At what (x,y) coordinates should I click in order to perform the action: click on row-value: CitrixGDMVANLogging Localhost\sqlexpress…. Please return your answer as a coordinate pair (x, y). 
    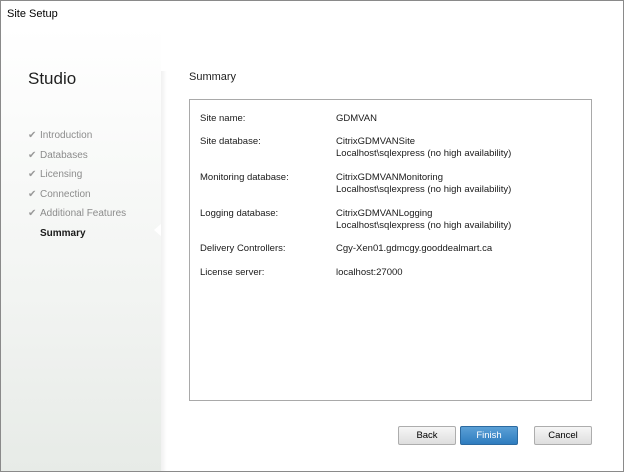
    Looking at the image, I should click on (424, 219).